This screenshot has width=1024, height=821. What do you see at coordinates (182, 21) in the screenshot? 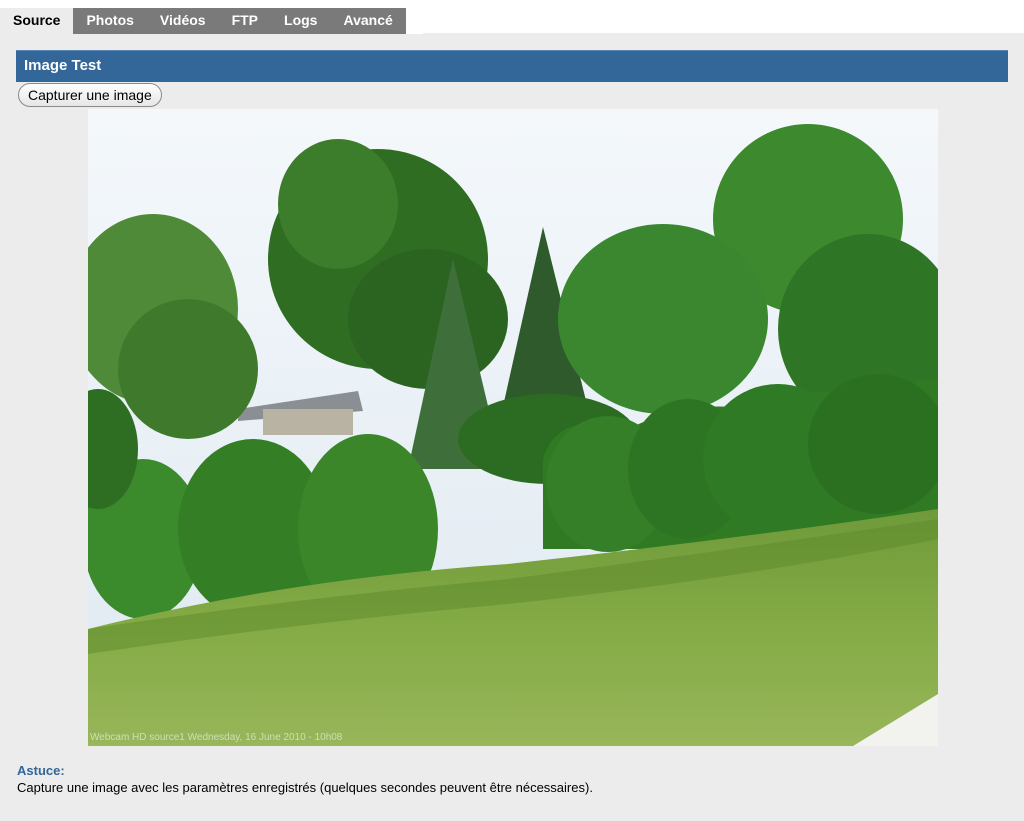
I see `tab-videos: Vidéos` at bounding box center [182, 21].